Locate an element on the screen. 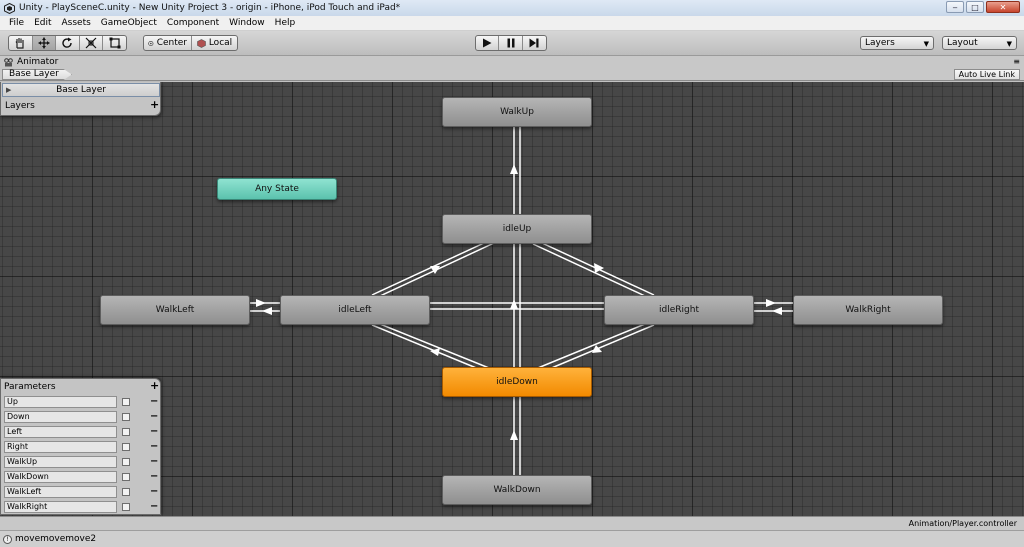 This screenshot has width=1024, height=547. state-idleright: idleRight is located at coordinates (679, 310).